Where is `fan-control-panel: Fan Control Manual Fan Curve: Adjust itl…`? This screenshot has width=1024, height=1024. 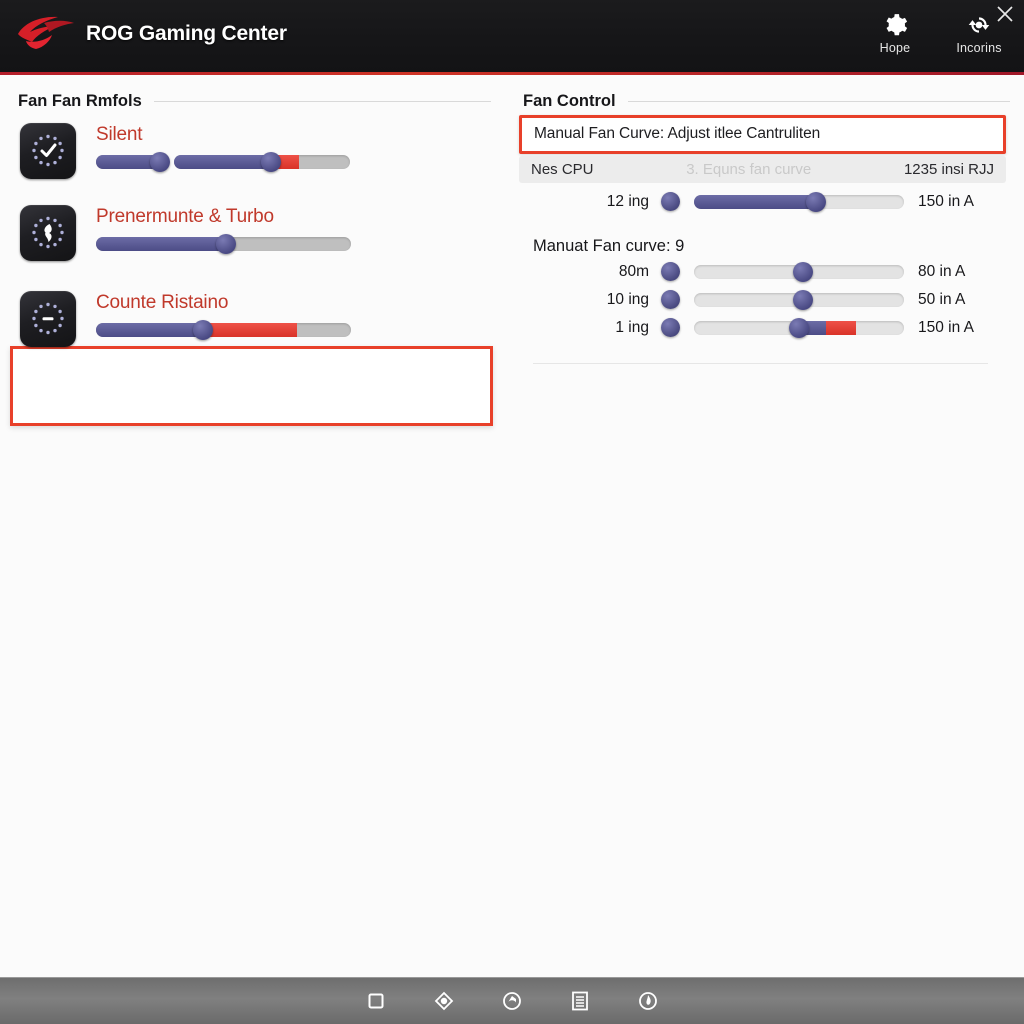 fan-control-panel: Fan Control Manual Fan Curve: Adjust itl… is located at coordinates (764, 221).